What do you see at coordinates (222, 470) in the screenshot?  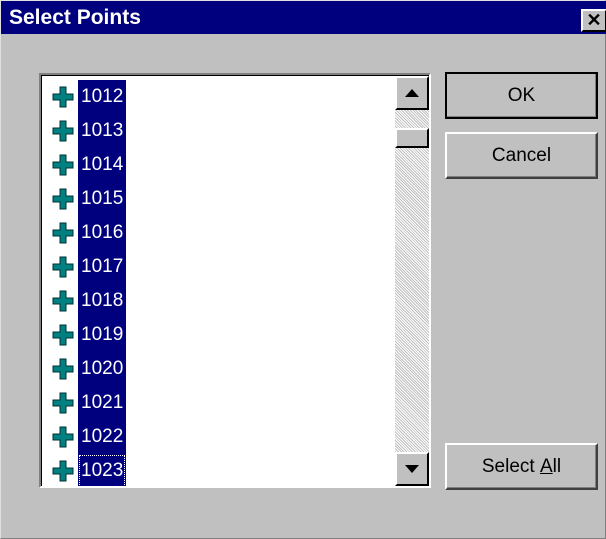 I see `list-item: 1023` at bounding box center [222, 470].